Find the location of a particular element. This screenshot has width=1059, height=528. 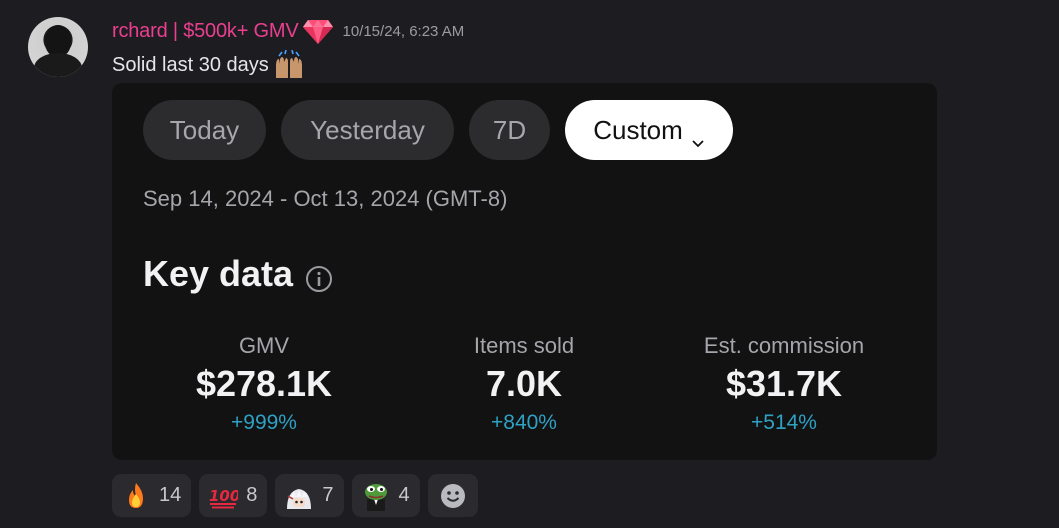

metric-value: 7.0K is located at coordinates (524, 383).